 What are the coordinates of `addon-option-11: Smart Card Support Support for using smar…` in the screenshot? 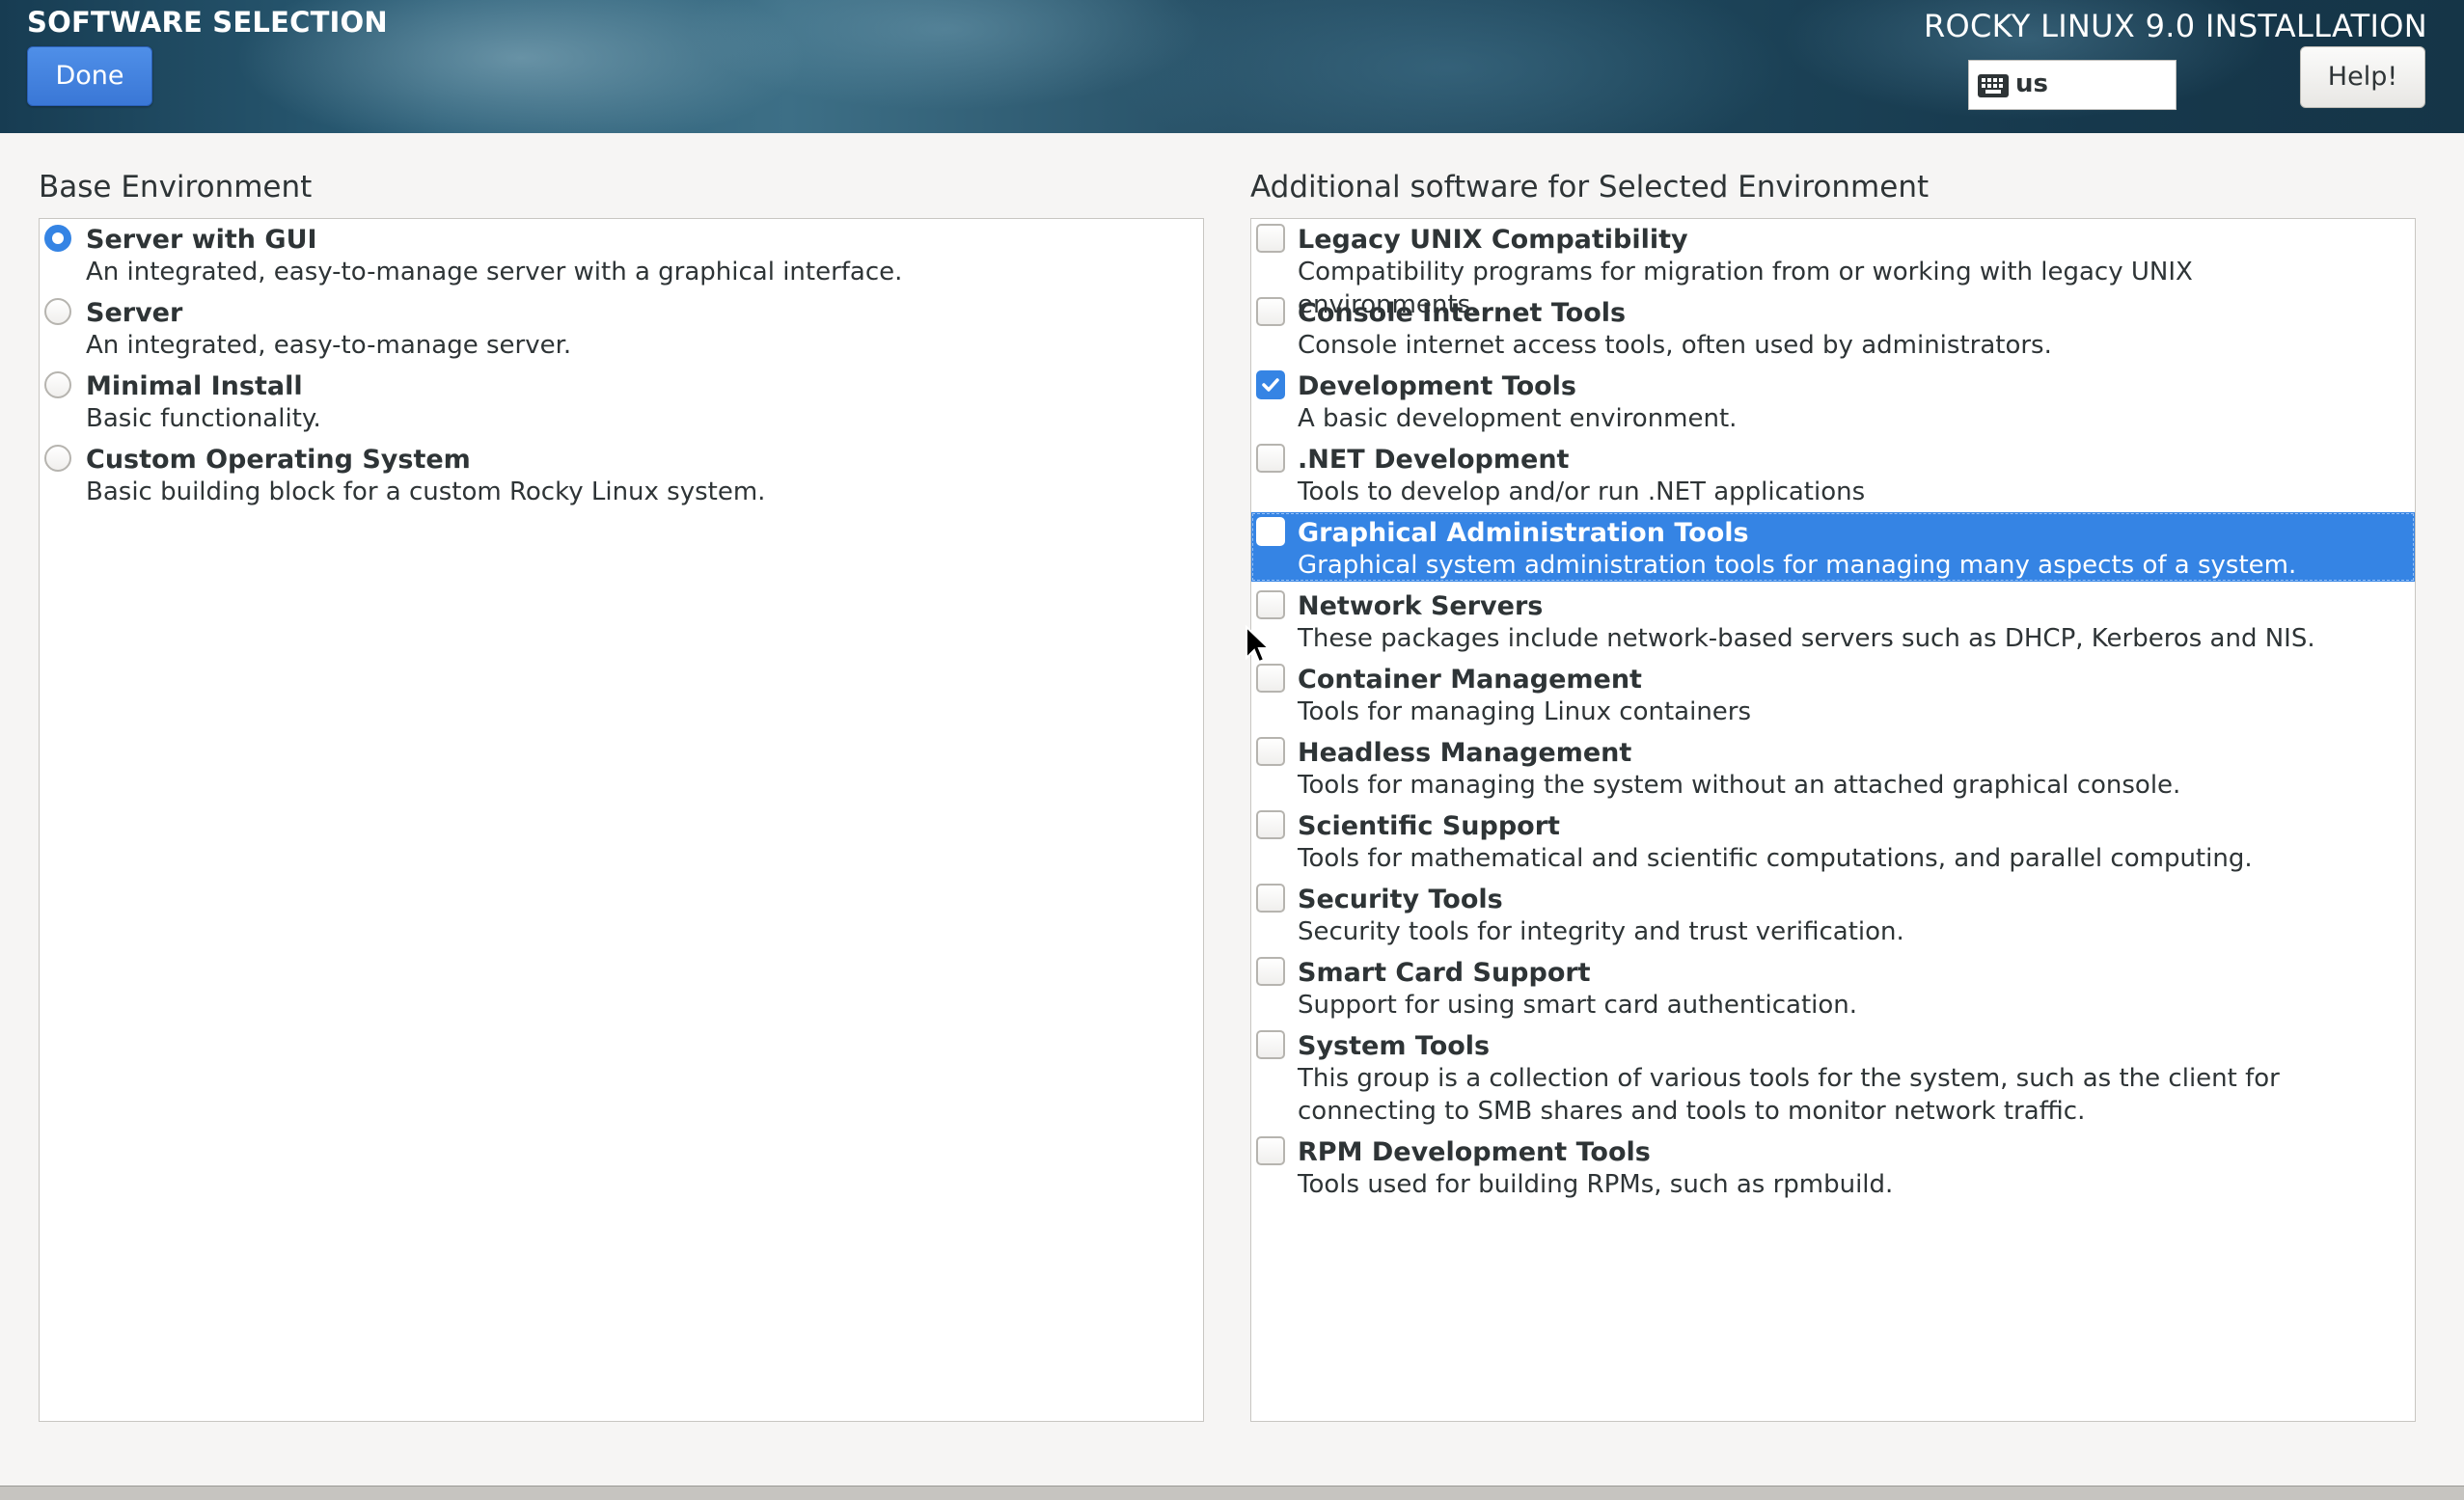 It's located at (1833, 987).